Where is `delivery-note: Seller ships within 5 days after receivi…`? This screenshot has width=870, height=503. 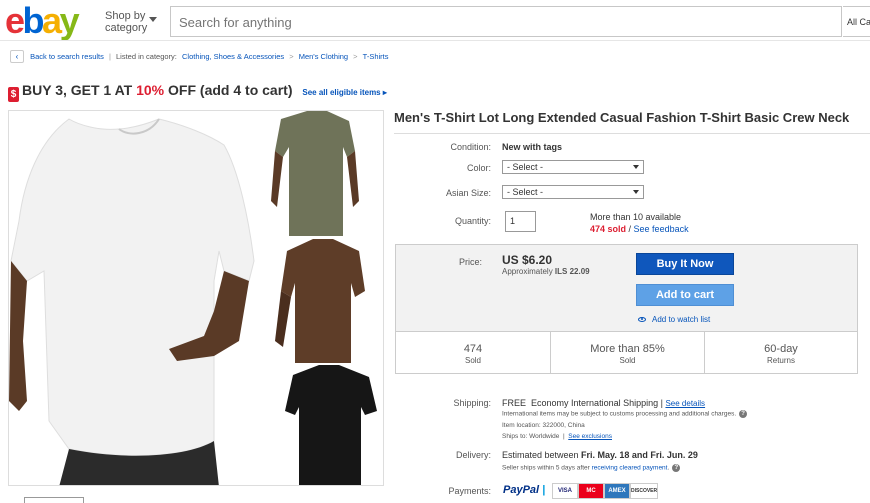 delivery-note: Seller ships within 5 days after receivi… is located at coordinates (591, 468).